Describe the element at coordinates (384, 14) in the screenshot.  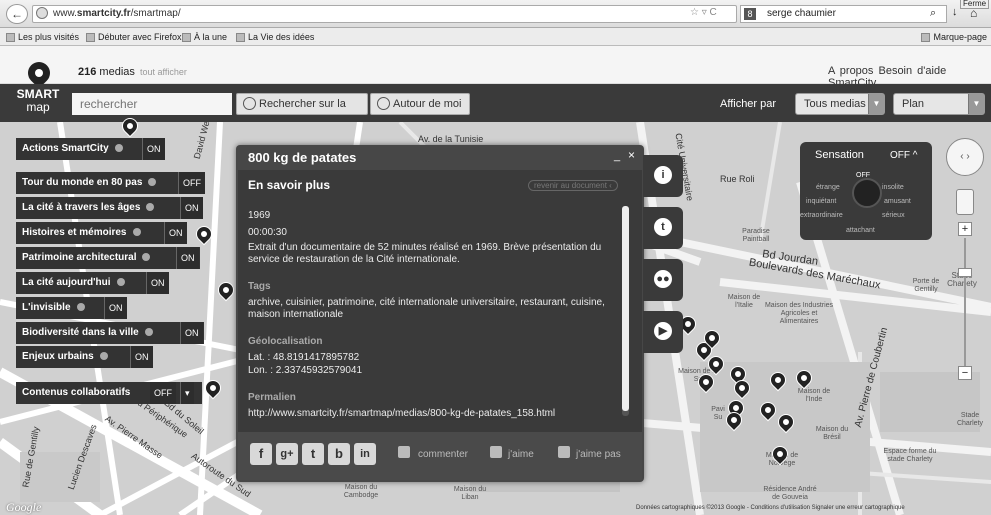
I see `url-field: www.smartcity.fr/smartmap/` at that location.